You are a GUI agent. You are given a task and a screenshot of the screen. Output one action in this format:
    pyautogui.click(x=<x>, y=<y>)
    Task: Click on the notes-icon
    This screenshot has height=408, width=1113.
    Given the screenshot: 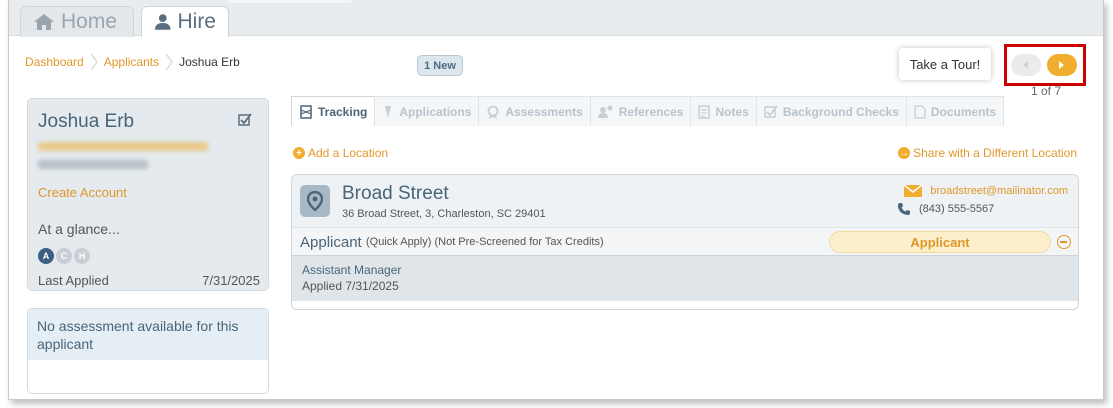 What is the action you would take?
    pyautogui.click(x=704, y=111)
    